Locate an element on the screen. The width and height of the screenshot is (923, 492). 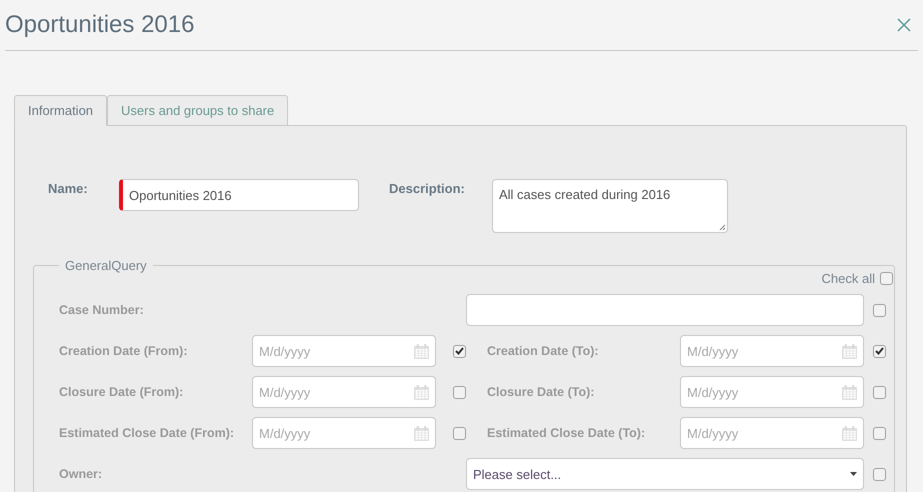
description-label: Description: is located at coordinates (427, 188).